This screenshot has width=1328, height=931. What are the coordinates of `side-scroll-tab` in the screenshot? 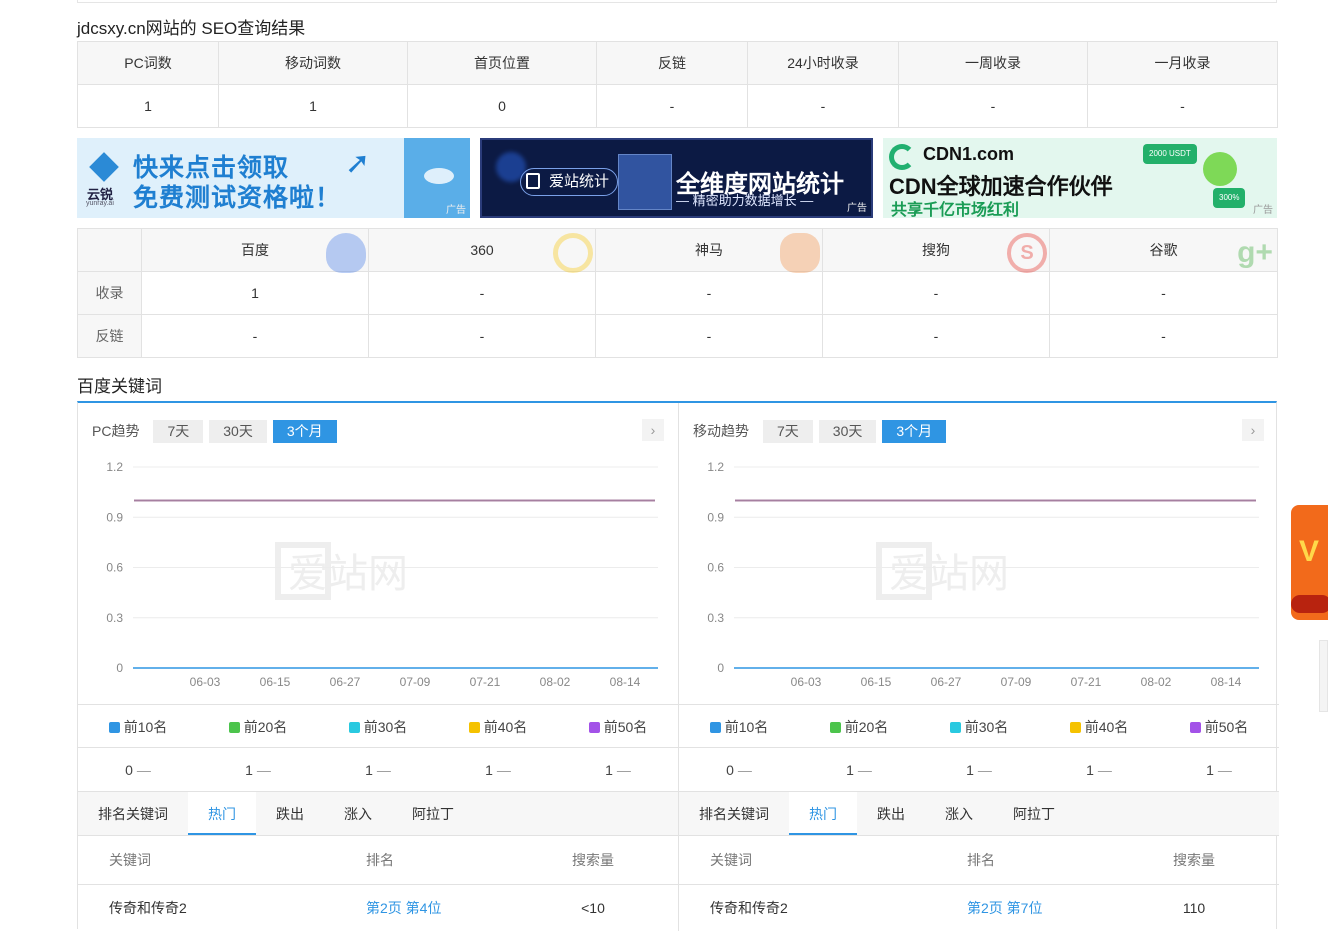 It's located at (1323, 676).